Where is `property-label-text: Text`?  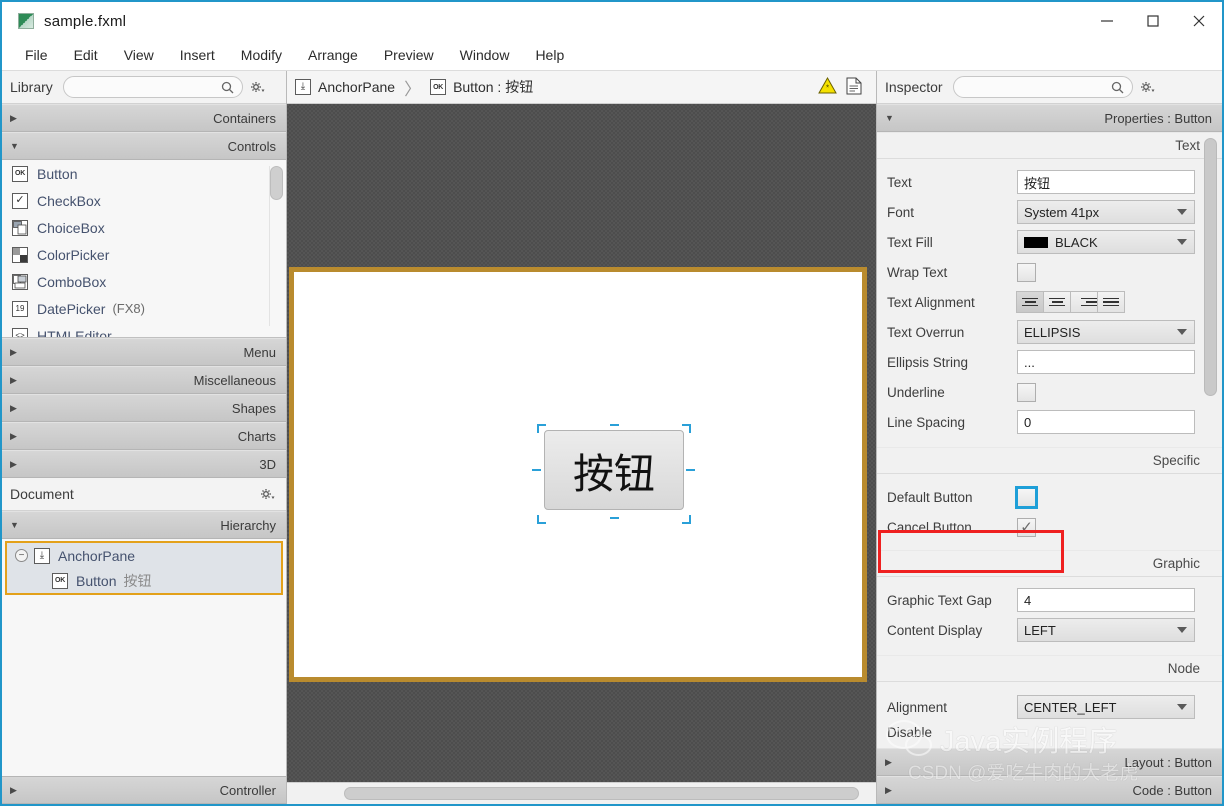 property-label-text: Text is located at coordinates (899, 182).